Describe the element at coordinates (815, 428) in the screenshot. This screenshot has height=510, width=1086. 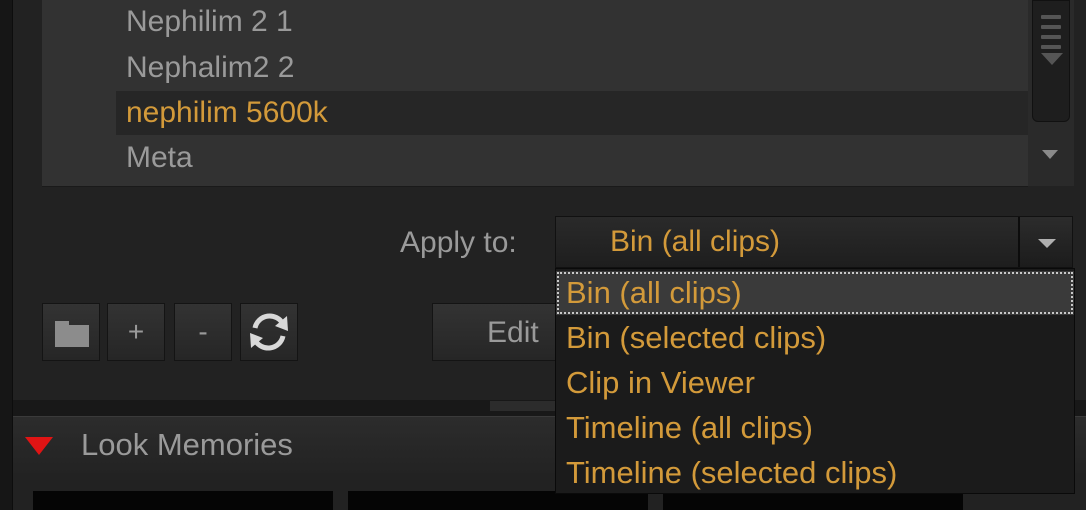
I see `apply-option-timeline-all: Timeline (all clips)` at that location.